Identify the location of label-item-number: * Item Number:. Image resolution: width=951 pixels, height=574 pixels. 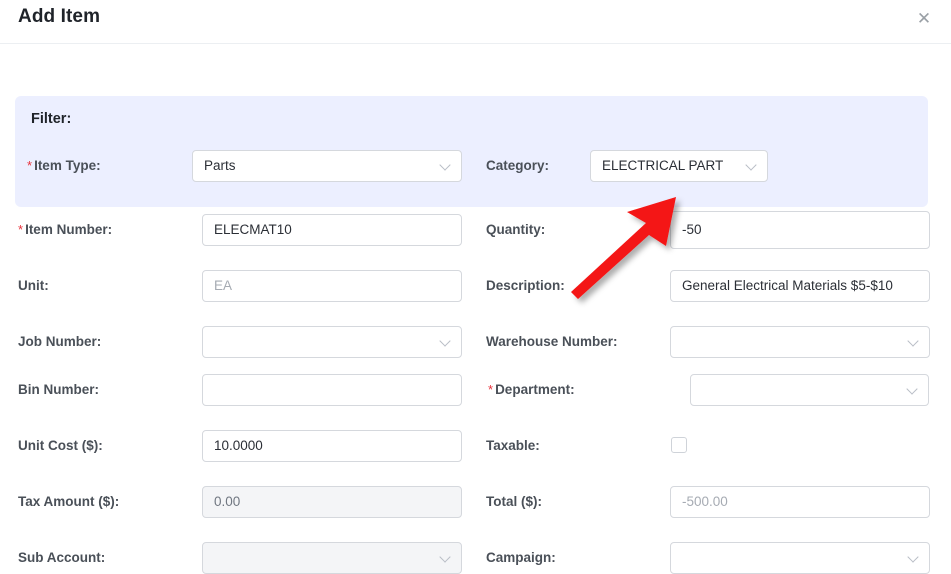
(65, 229).